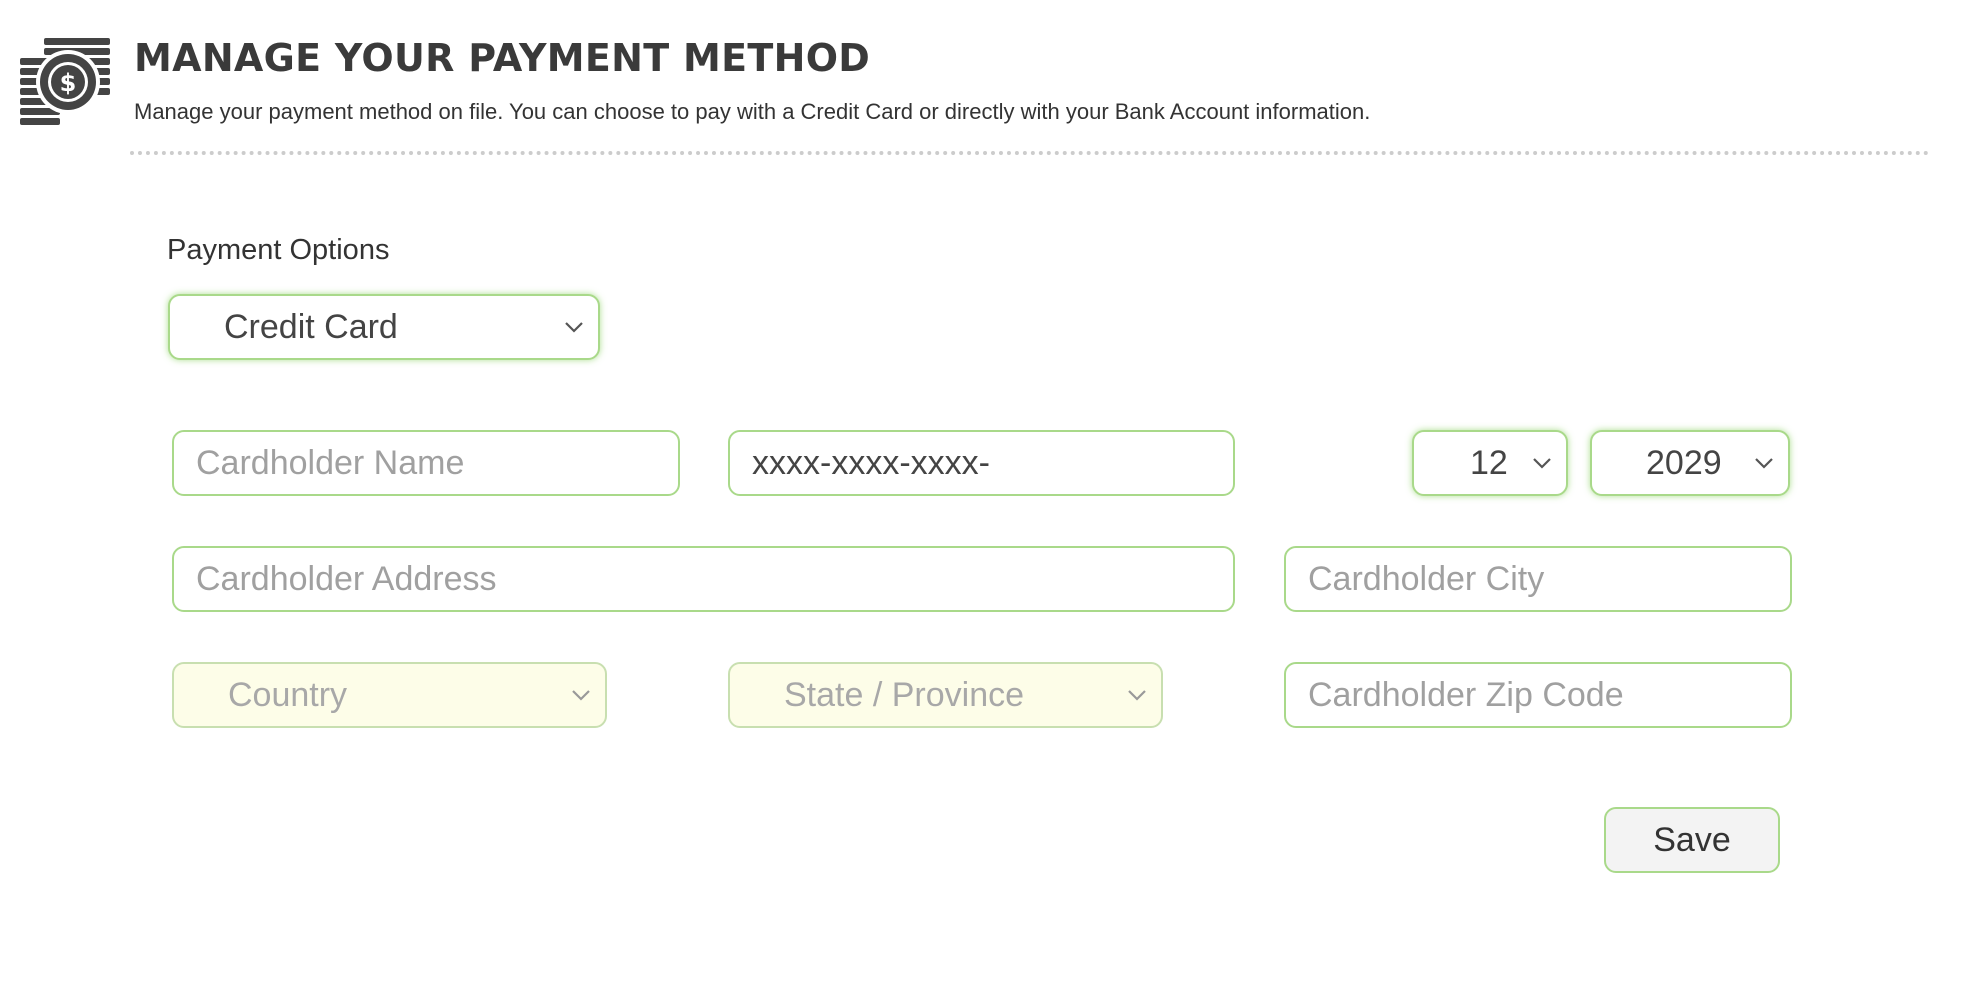 The width and height of the screenshot is (1967, 988). I want to click on cardholder-zip-input: Cardholder Zip Code, so click(1538, 695).